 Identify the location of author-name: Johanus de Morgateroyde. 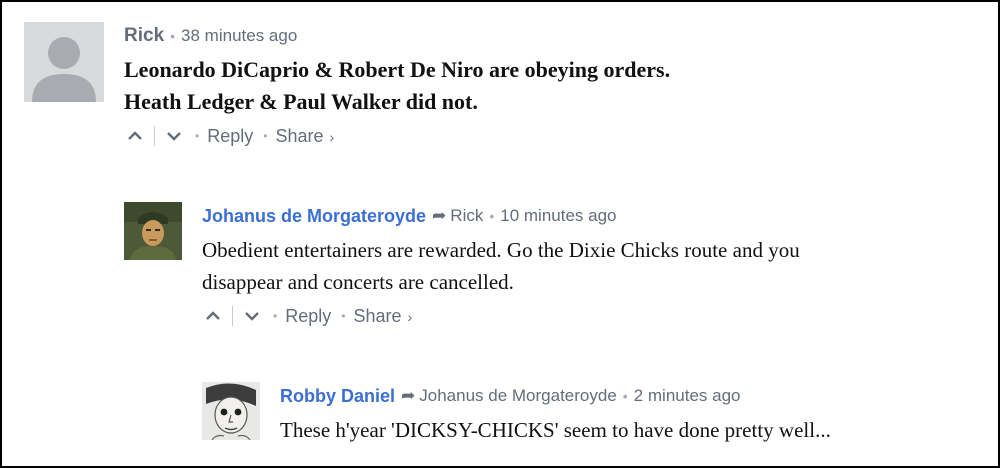
(314, 216).